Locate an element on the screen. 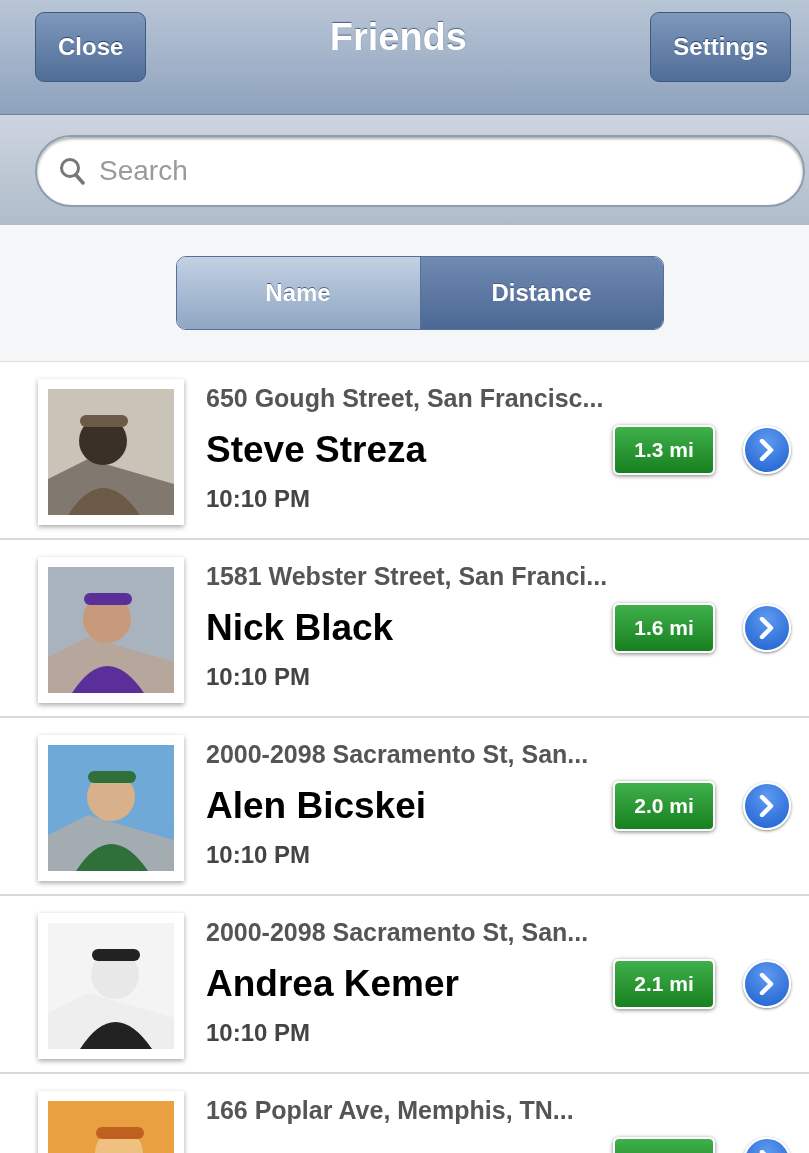 The image size is (809, 1153). friend-name: Steve Streza is located at coordinates (317, 450).